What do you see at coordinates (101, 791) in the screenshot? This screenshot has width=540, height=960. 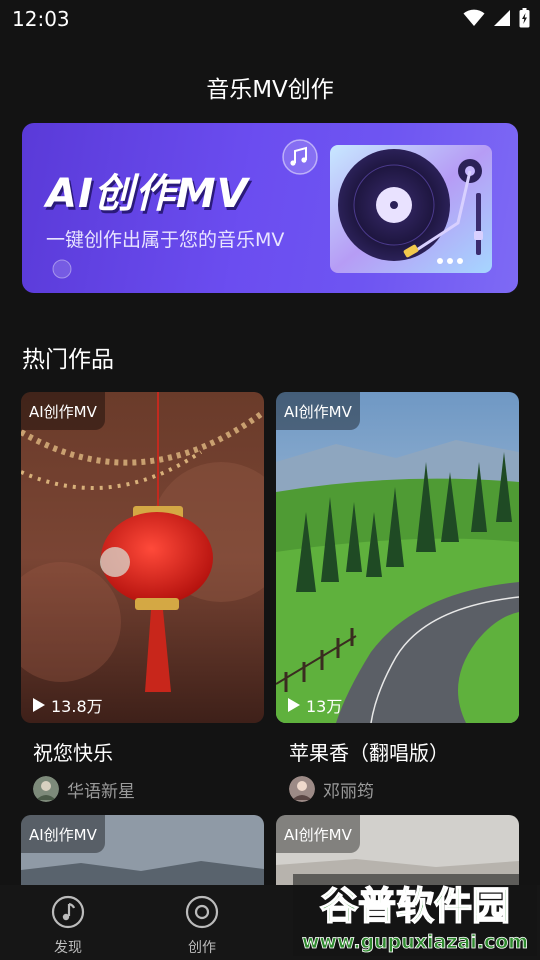 I see `author-name: 华语新星` at bounding box center [101, 791].